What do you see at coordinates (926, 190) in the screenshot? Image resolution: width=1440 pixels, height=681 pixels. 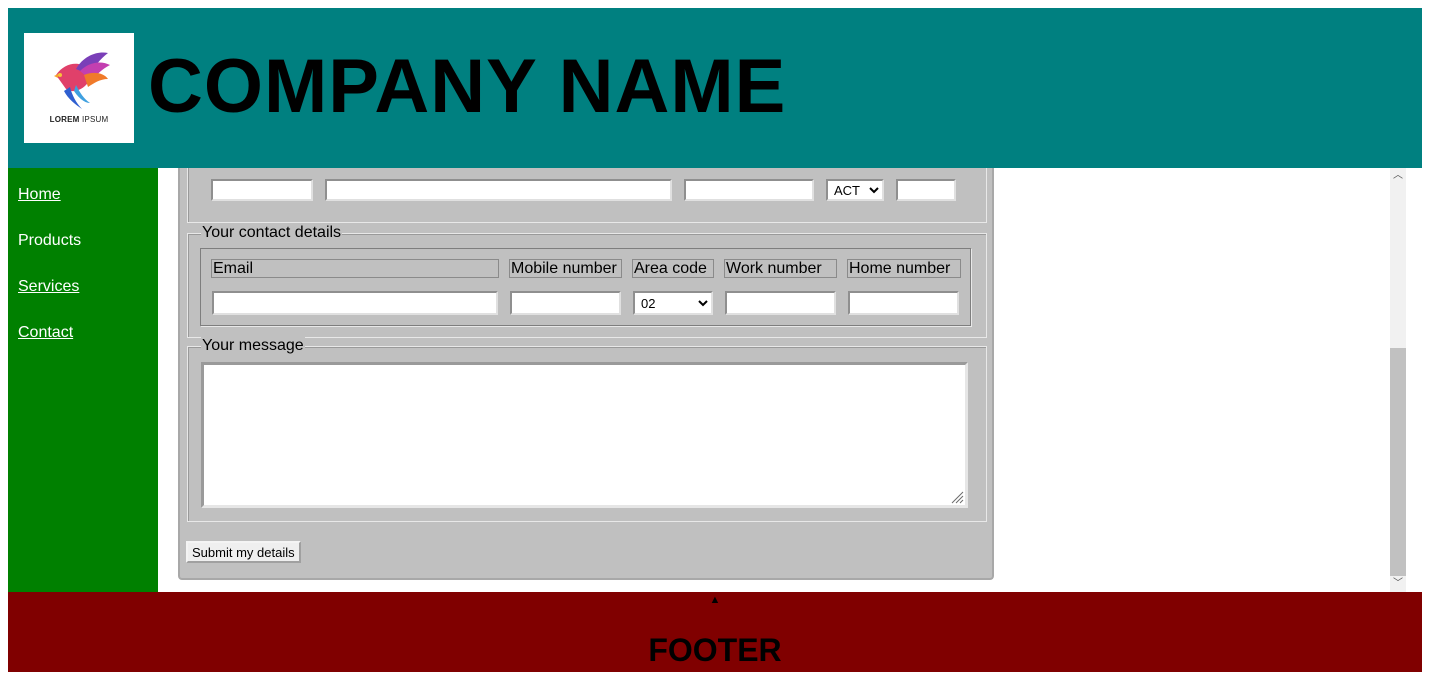 I see `postcode-stepper` at bounding box center [926, 190].